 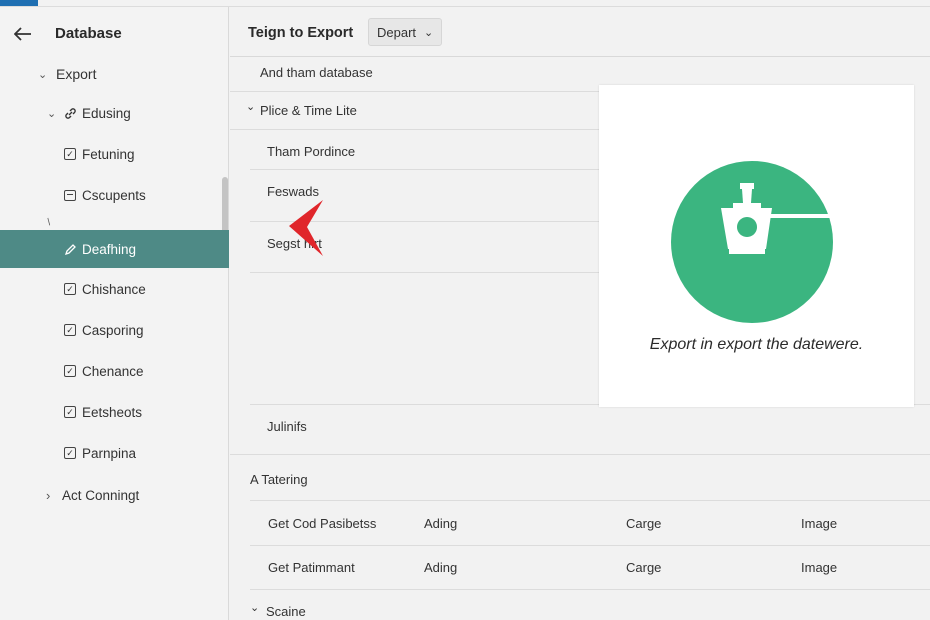 I want to click on preview-caption: Export in export the datewere., so click(x=756, y=344).